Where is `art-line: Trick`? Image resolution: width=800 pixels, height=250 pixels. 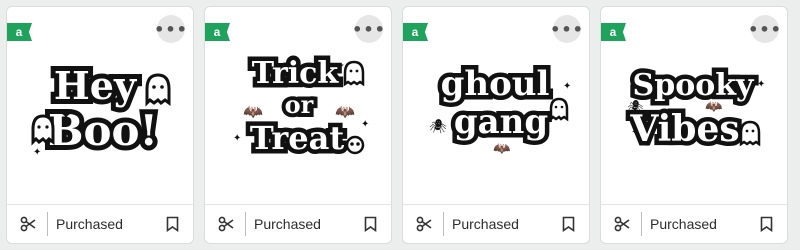
art-line: Trick is located at coordinates (296, 73).